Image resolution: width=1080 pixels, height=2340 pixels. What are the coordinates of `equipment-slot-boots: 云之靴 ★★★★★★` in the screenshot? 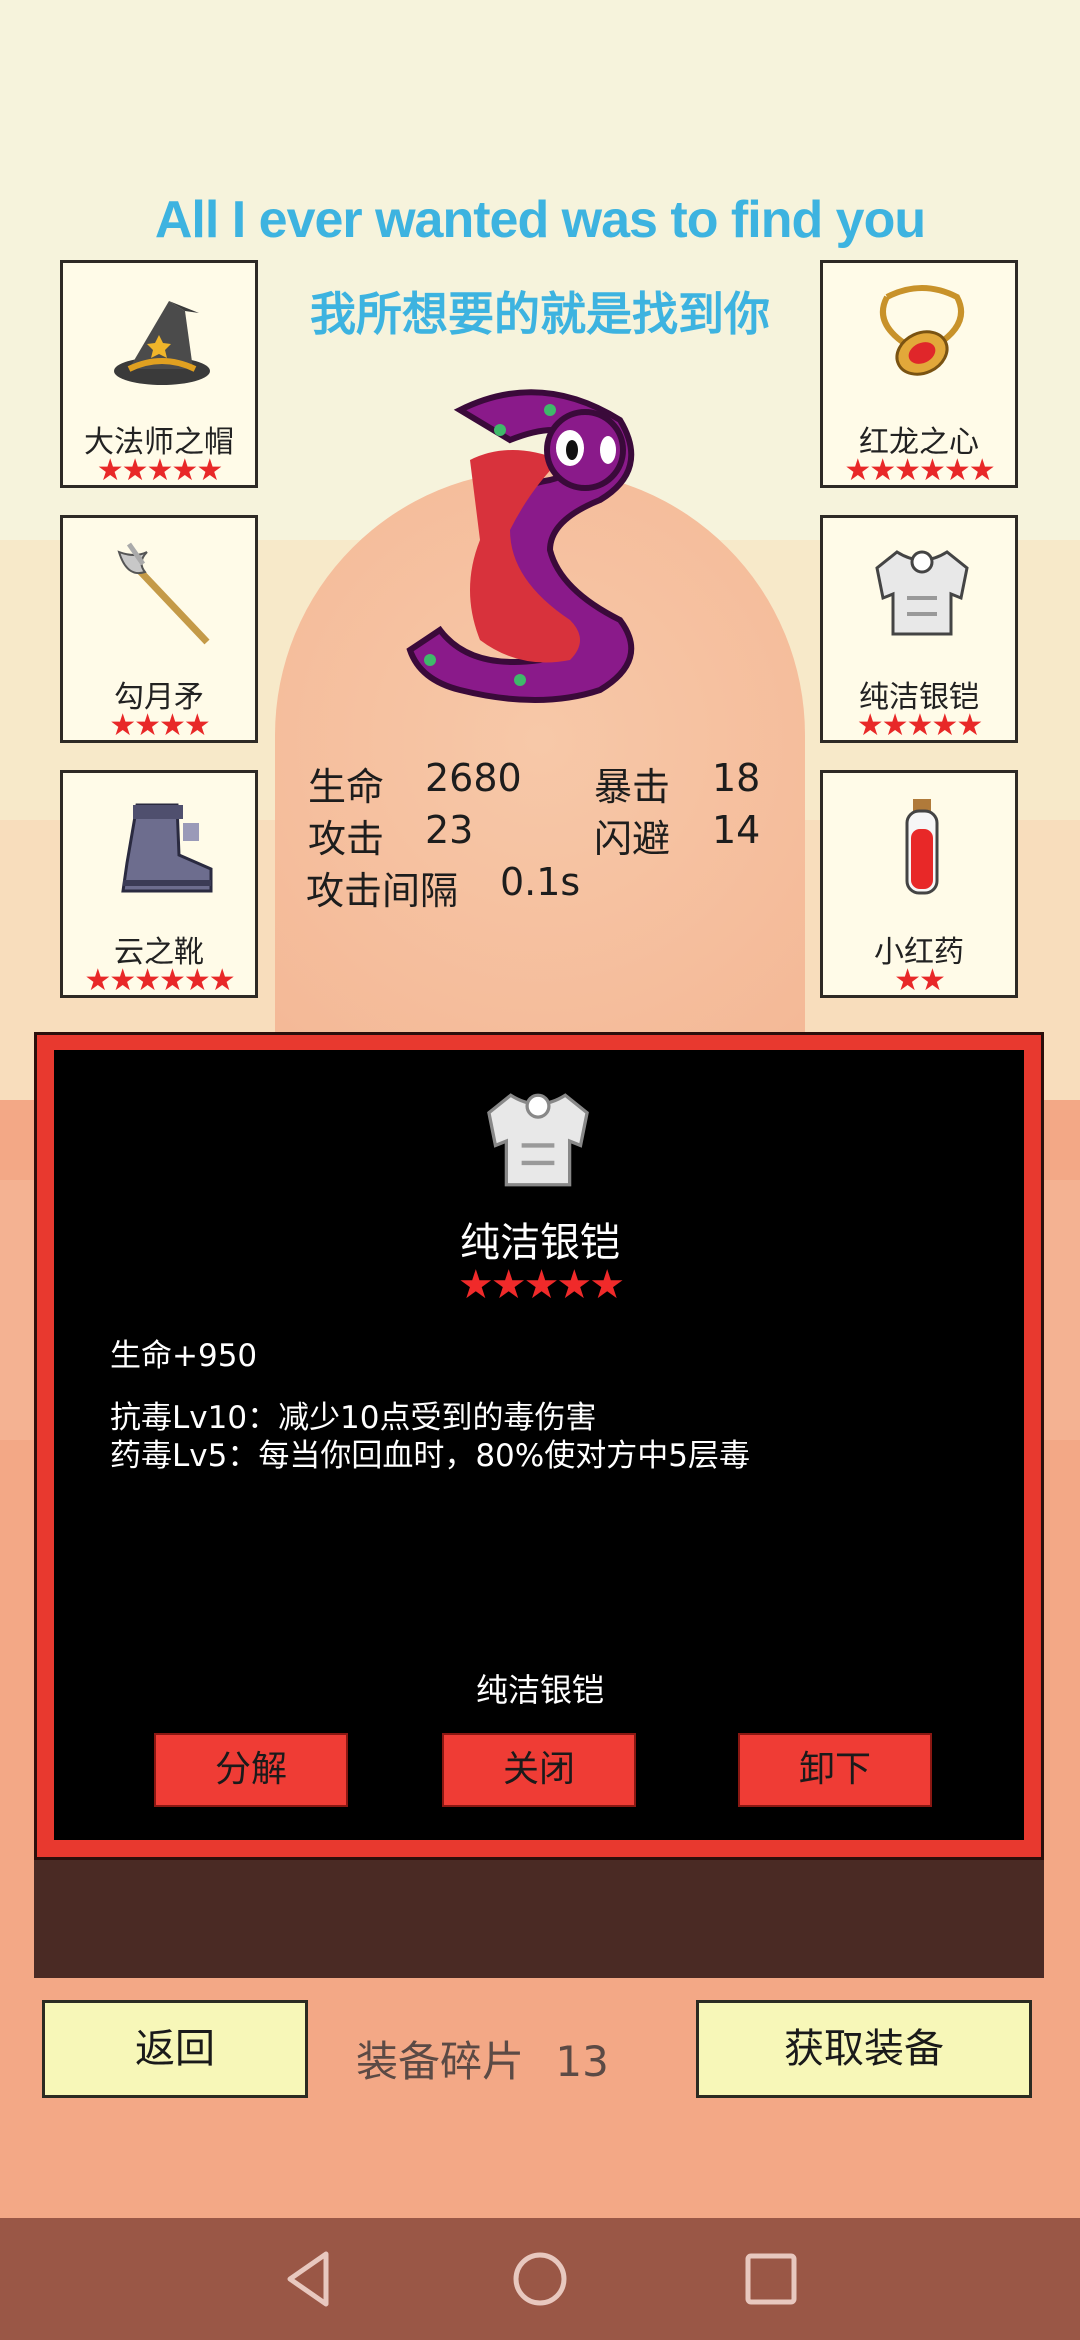 It's located at (159, 884).